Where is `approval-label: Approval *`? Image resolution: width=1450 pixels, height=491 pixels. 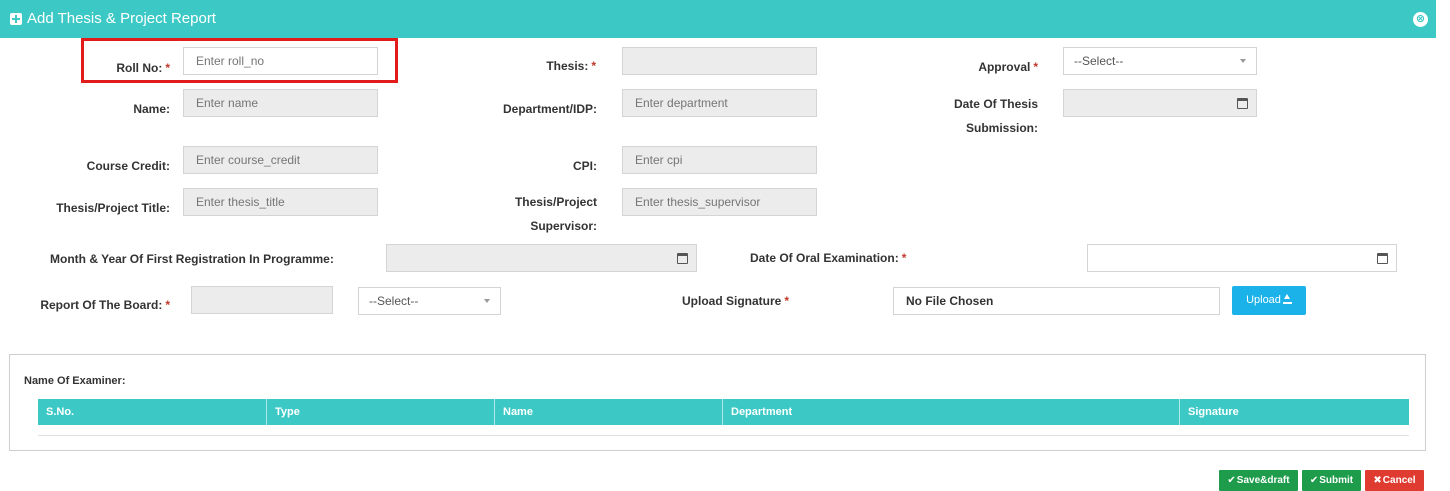 approval-label: Approval * is located at coordinates (1008, 67).